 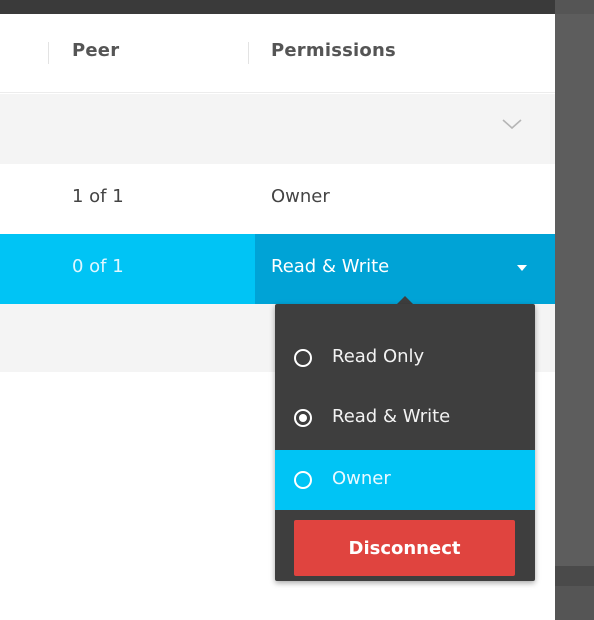 I want to click on radio-checked-icon, so click(x=303, y=418).